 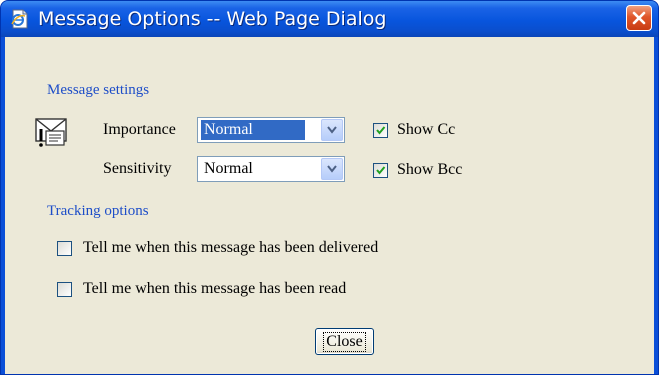 I want to click on close-x-icon, so click(x=639, y=18).